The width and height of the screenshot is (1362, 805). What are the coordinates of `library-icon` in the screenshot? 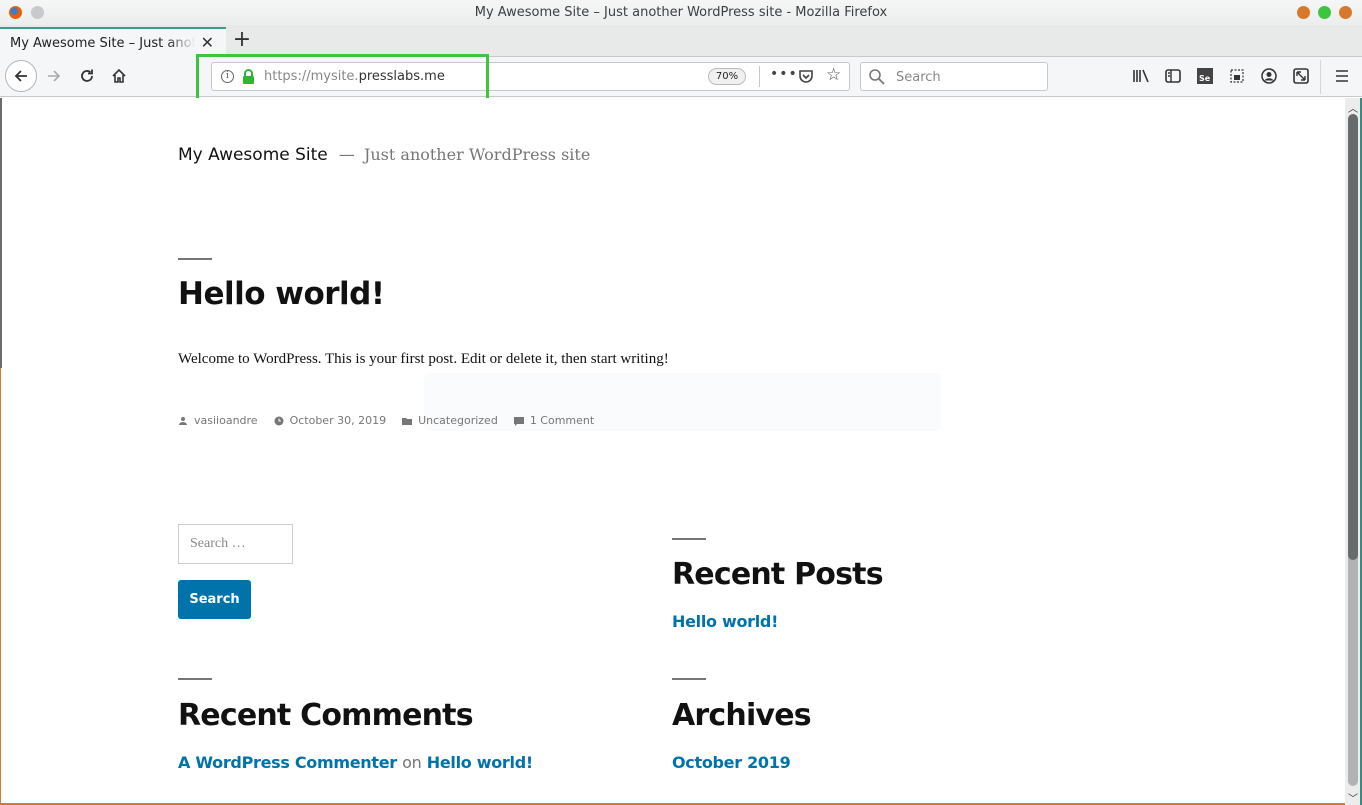 It's located at (1141, 76).